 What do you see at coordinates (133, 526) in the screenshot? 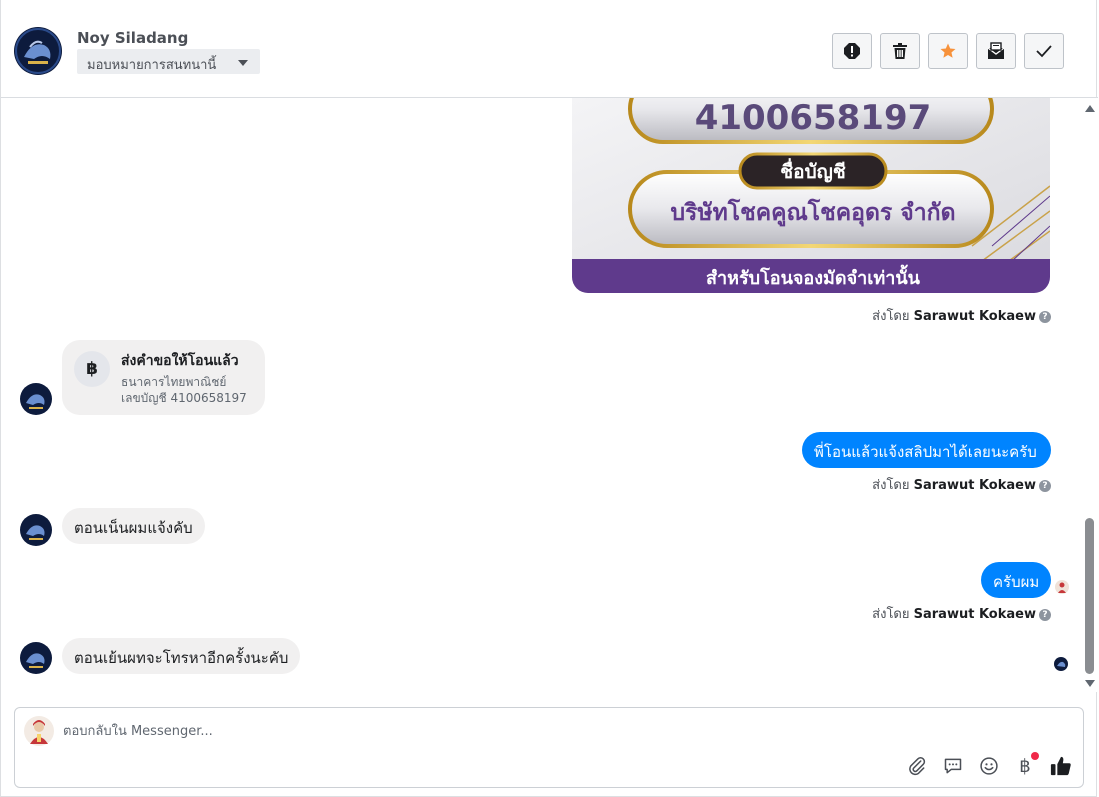
I see `message-bubble-incoming: ตอนเน็นผมแจ้งคับ` at bounding box center [133, 526].